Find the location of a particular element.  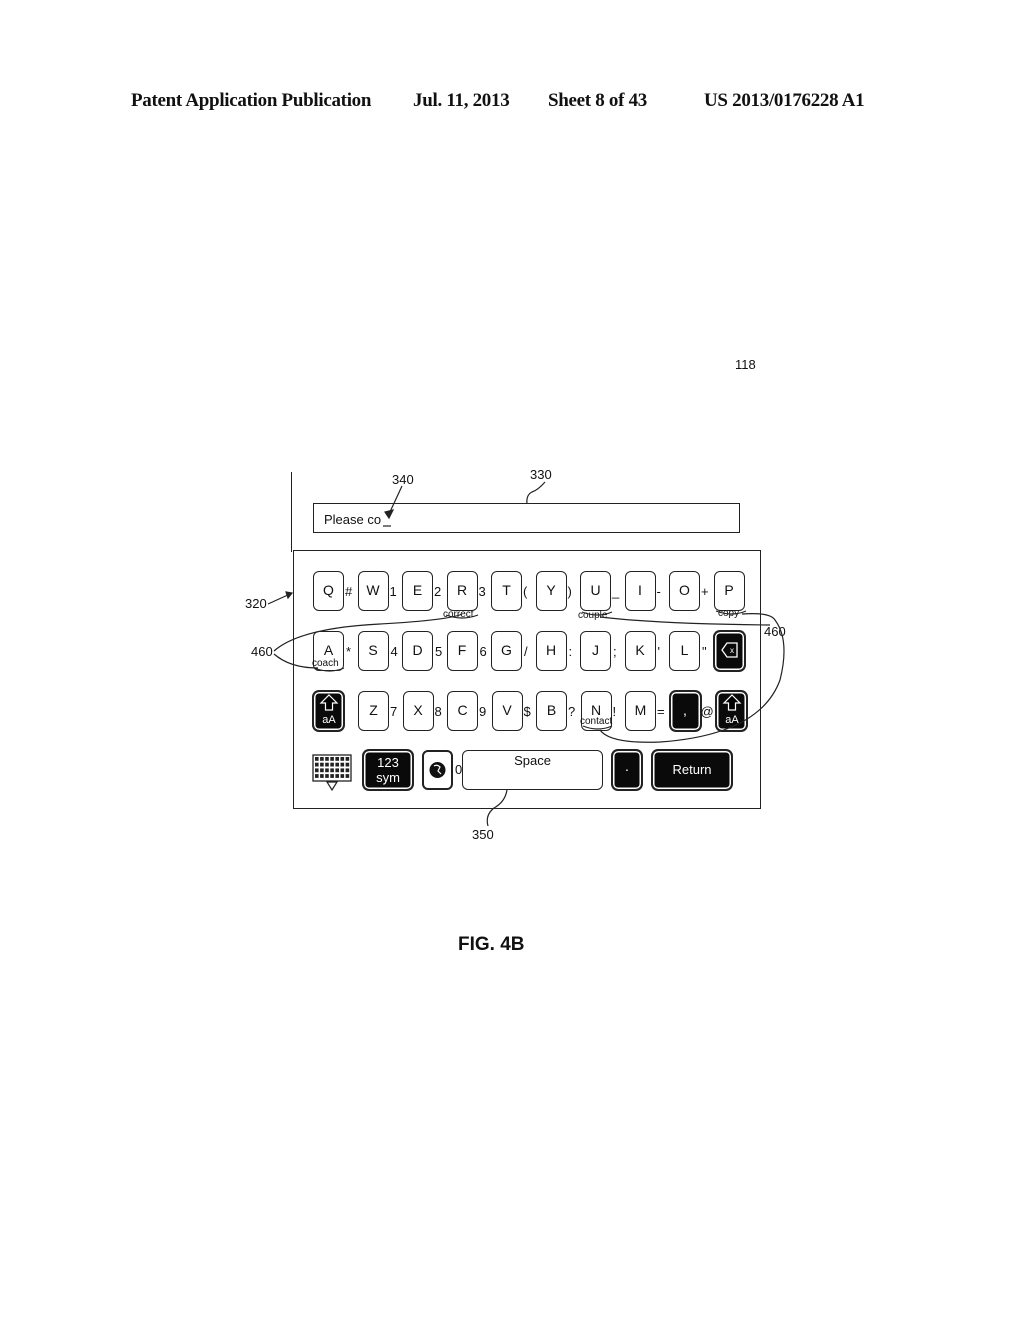

ref-device: 118 is located at coordinates (745, 364).